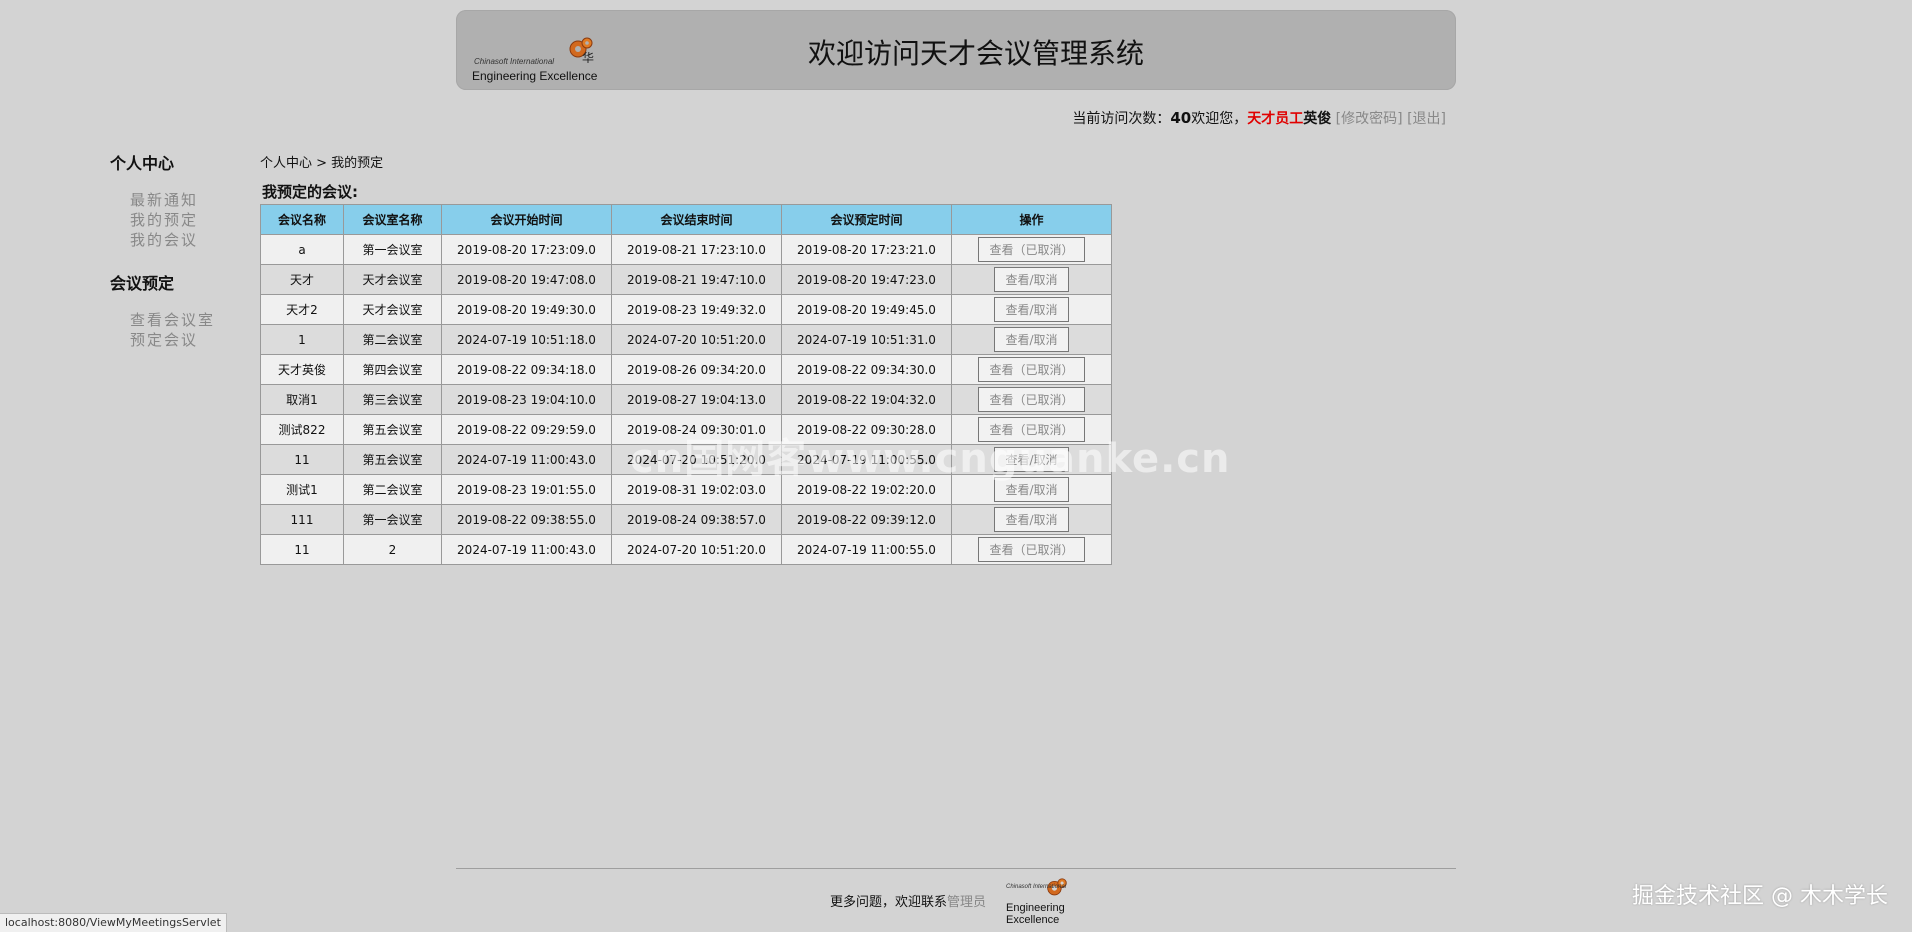  I want to click on cell-room-name: 第四会议室, so click(392, 369).